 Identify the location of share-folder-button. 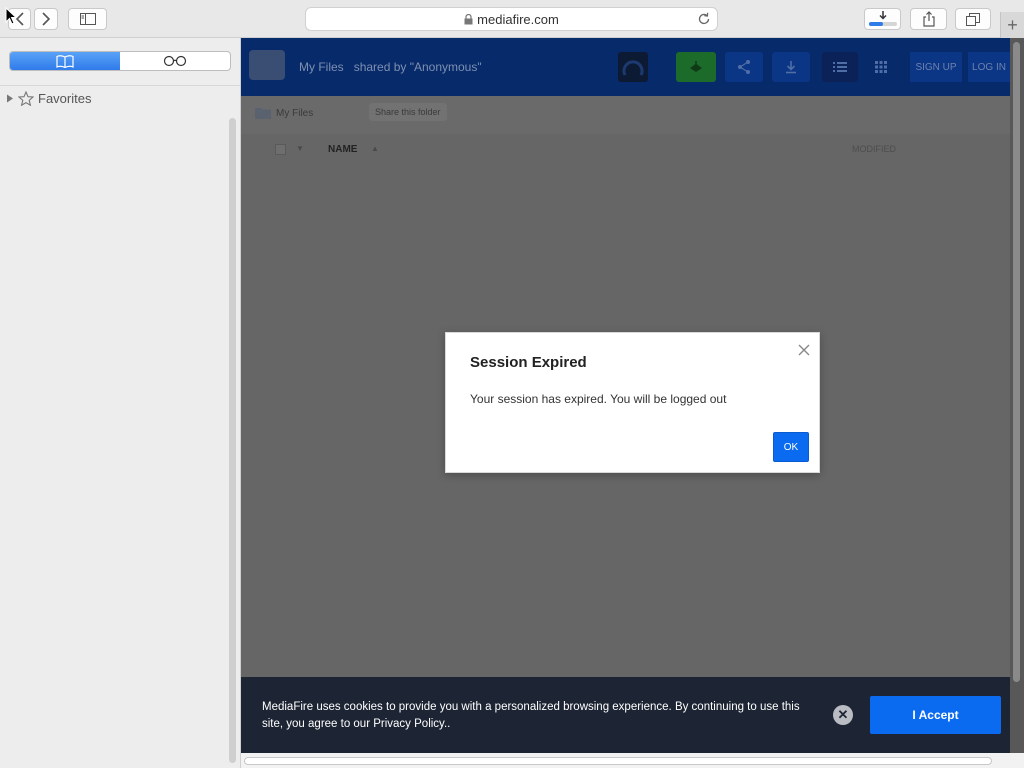
(744, 67).